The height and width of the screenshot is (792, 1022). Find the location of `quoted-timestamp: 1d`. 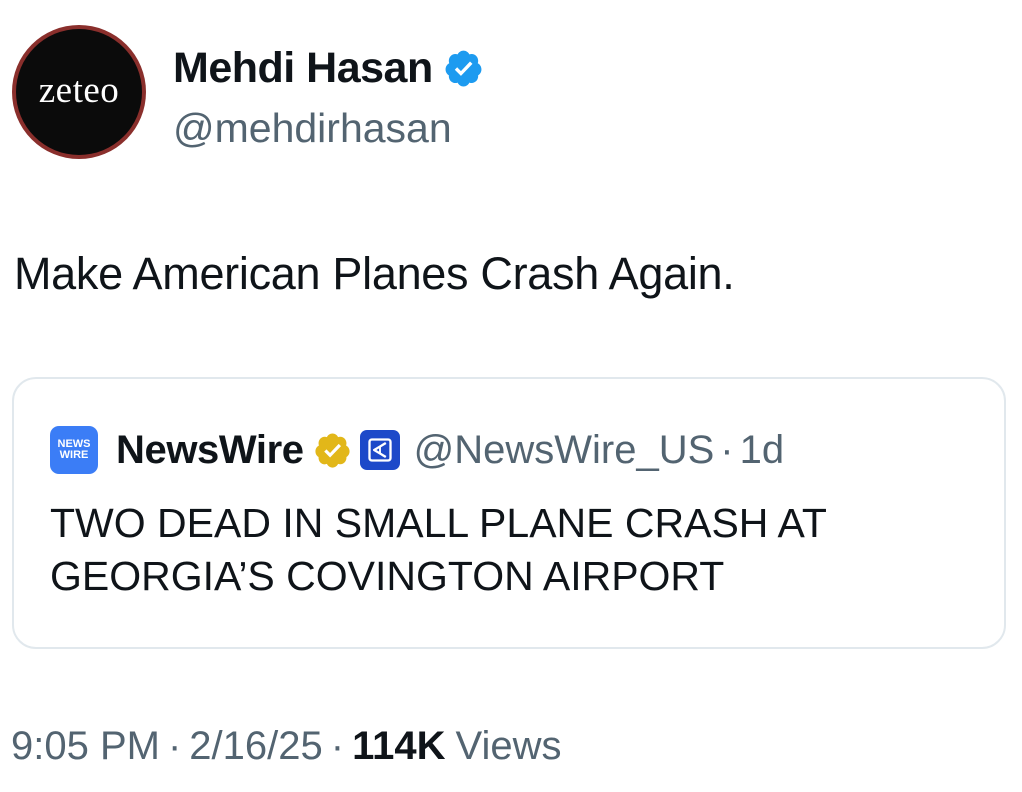

quoted-timestamp: 1d is located at coordinates (762, 450).